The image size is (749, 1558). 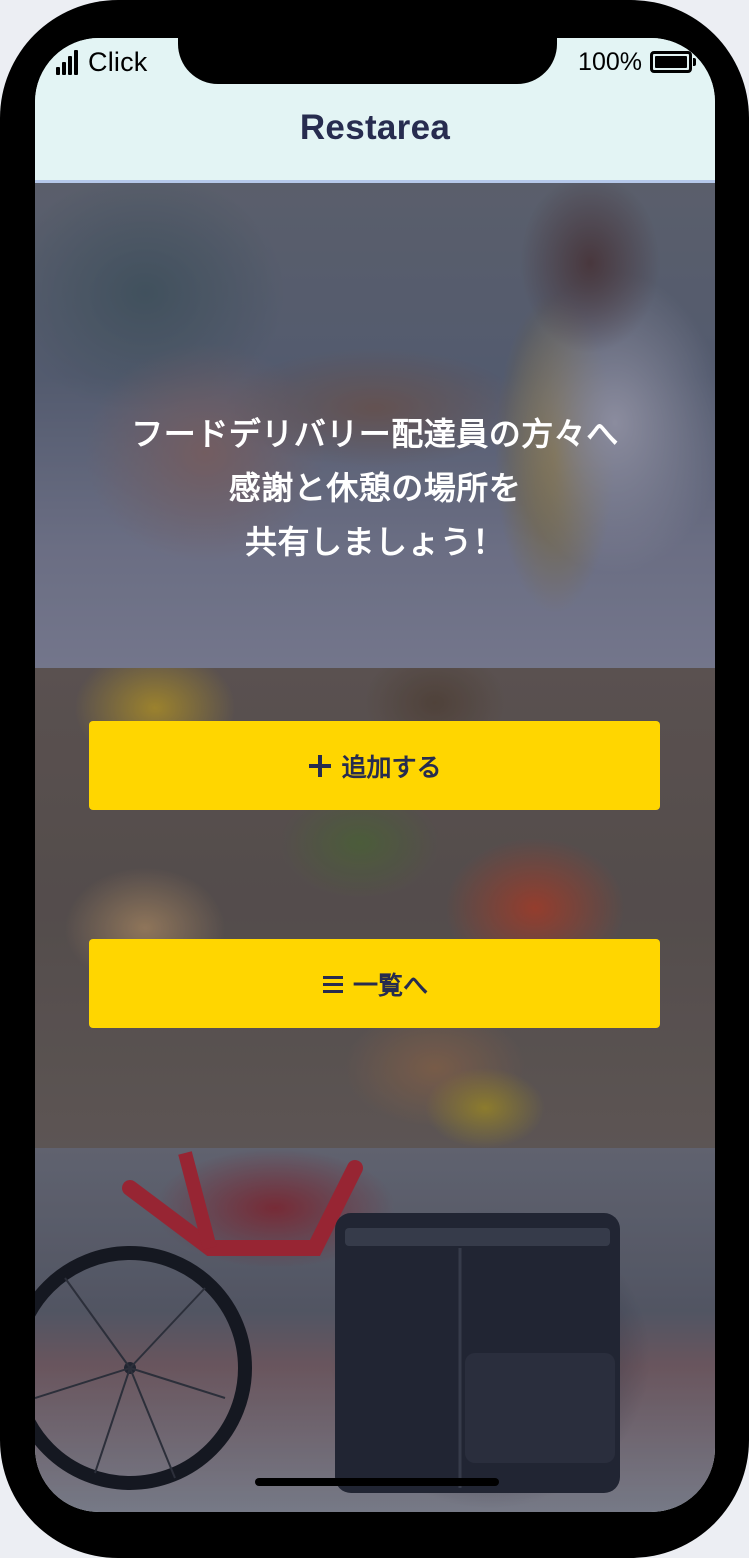 I want to click on hero-tagline-line-2: 感謝と休憩の場所を, so click(x=375, y=488).